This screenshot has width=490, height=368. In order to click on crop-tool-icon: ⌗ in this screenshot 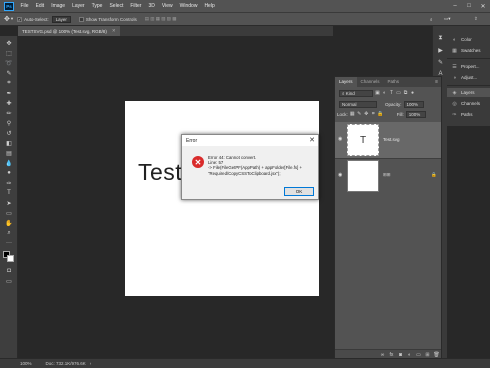, I will do `click(9, 83)`.